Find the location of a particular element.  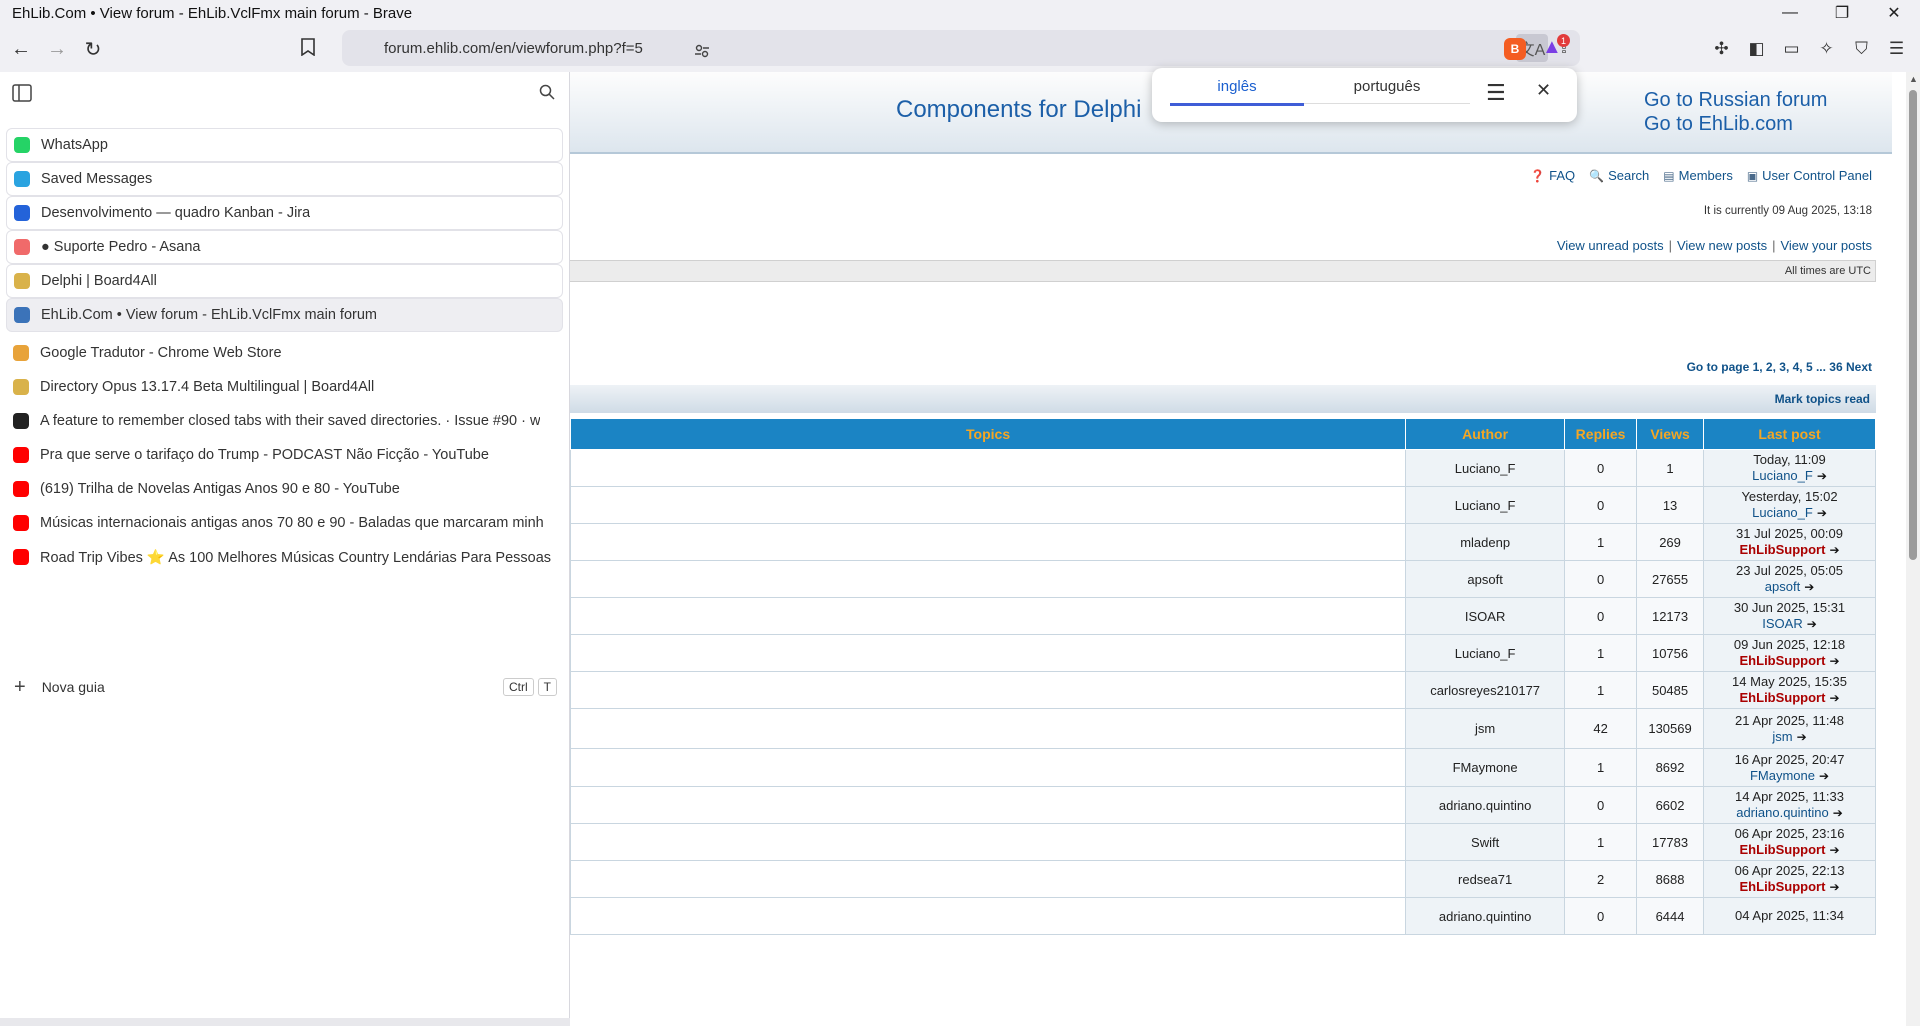

sidebar-toggle-icon is located at coordinates (22, 95).